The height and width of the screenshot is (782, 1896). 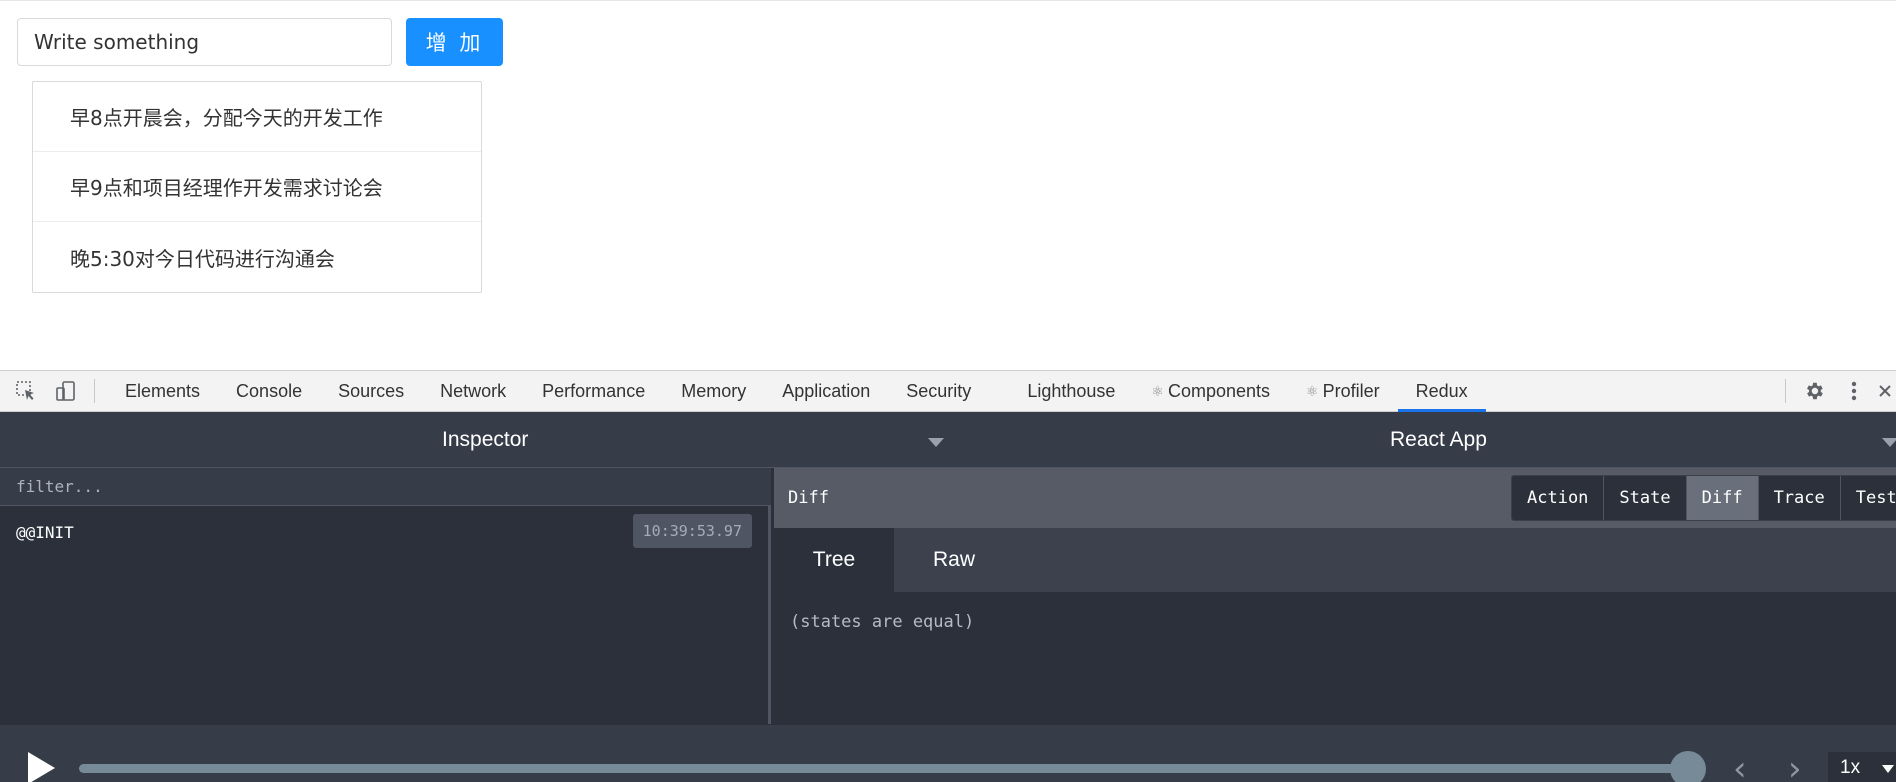 What do you see at coordinates (257, 257) in the screenshot?
I see `list-item: 晚5:30对今日代码进行沟通会` at bounding box center [257, 257].